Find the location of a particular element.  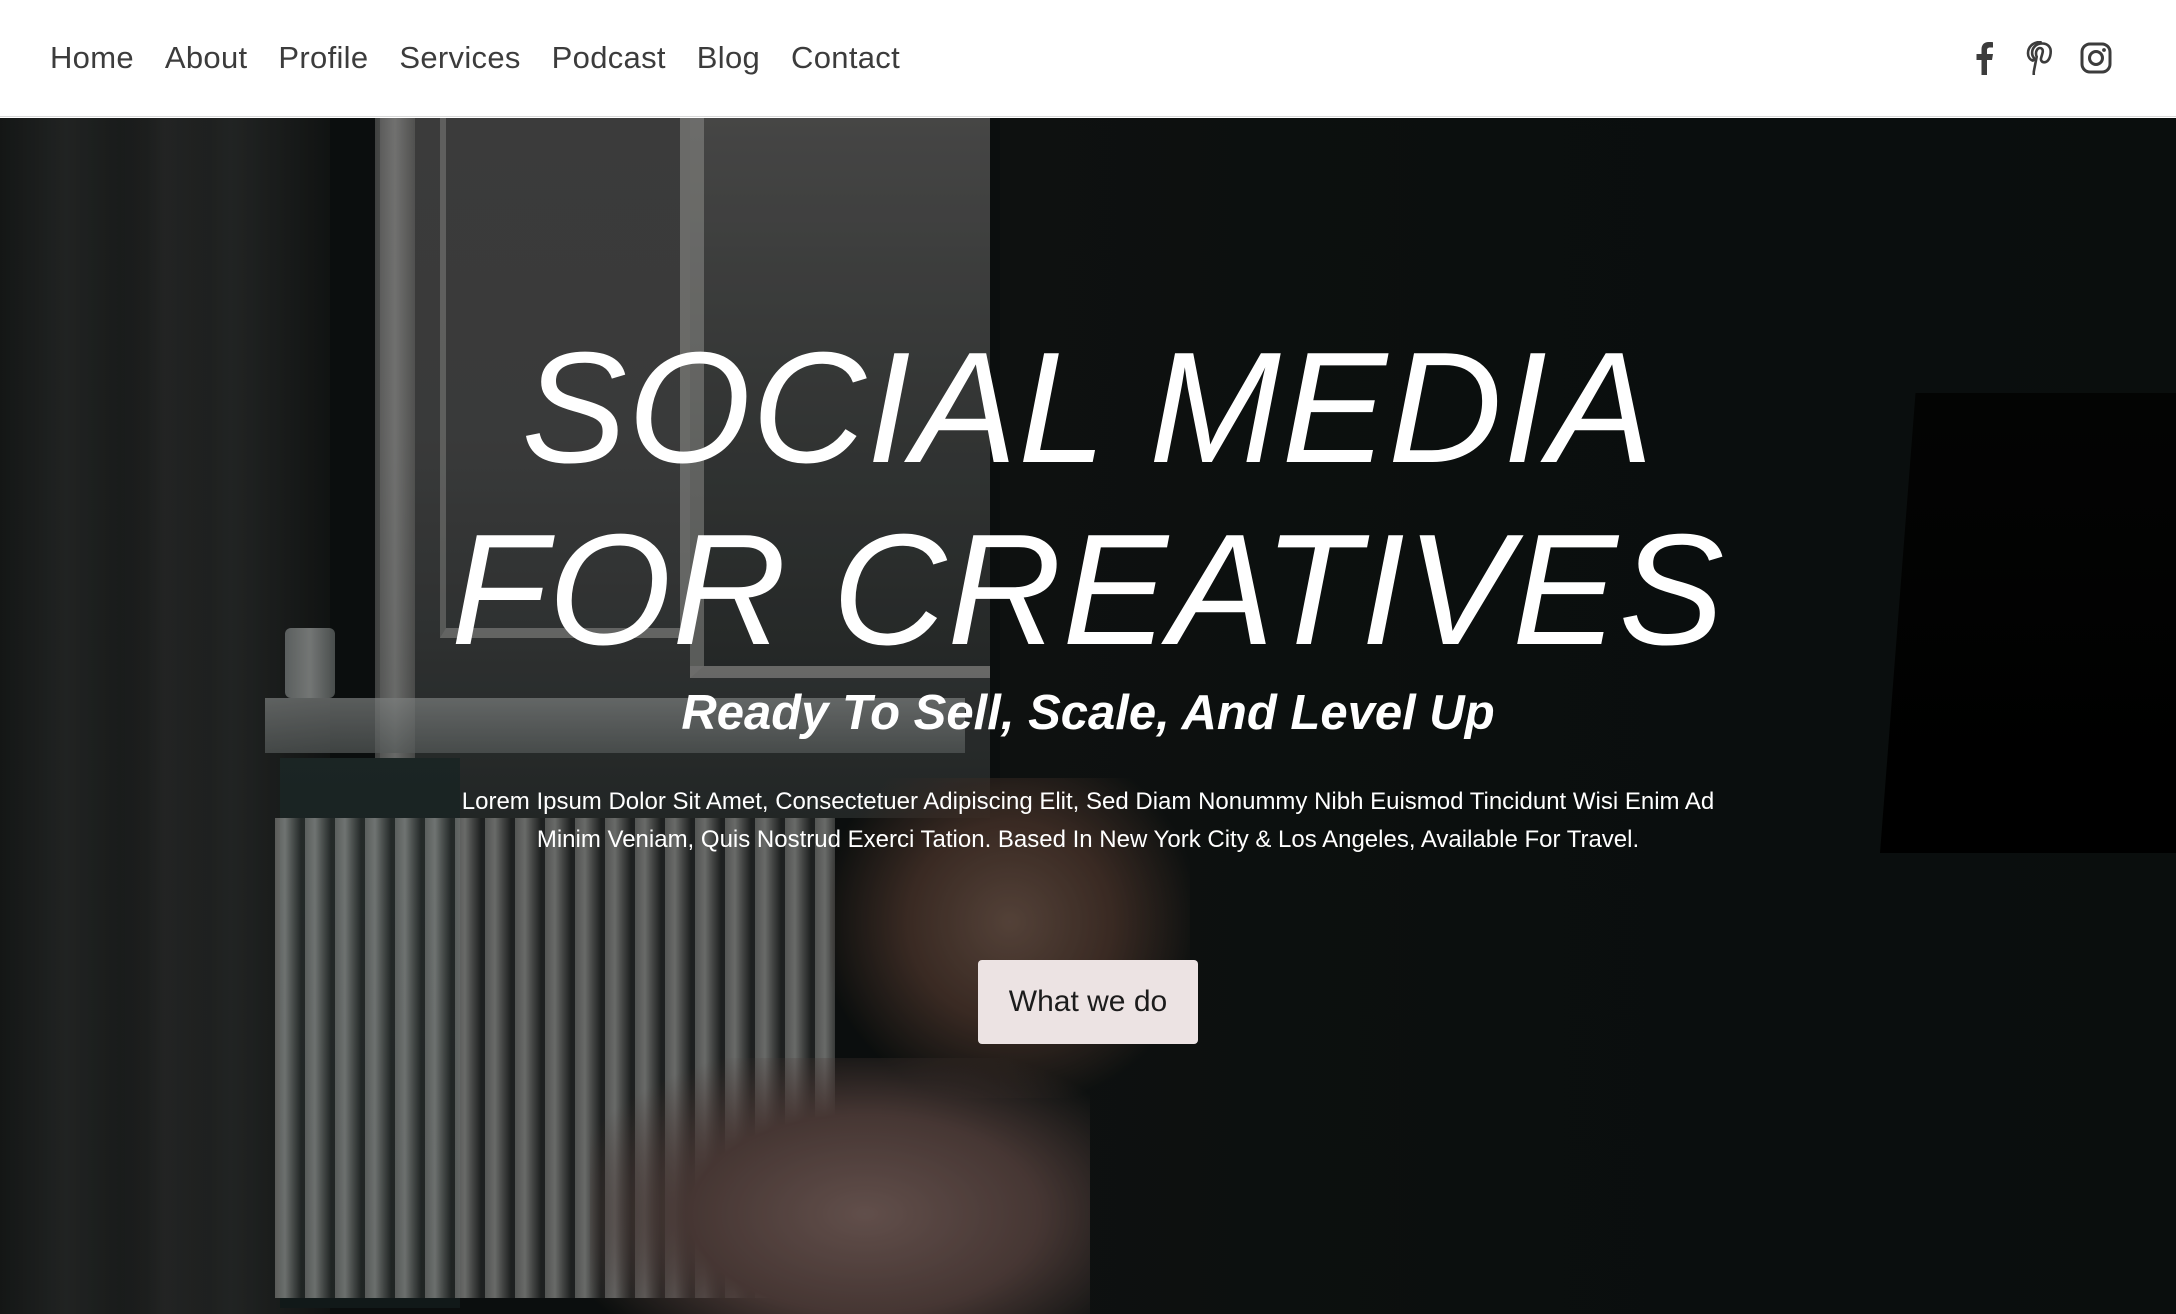

nav-link-about: About is located at coordinates (206, 58).